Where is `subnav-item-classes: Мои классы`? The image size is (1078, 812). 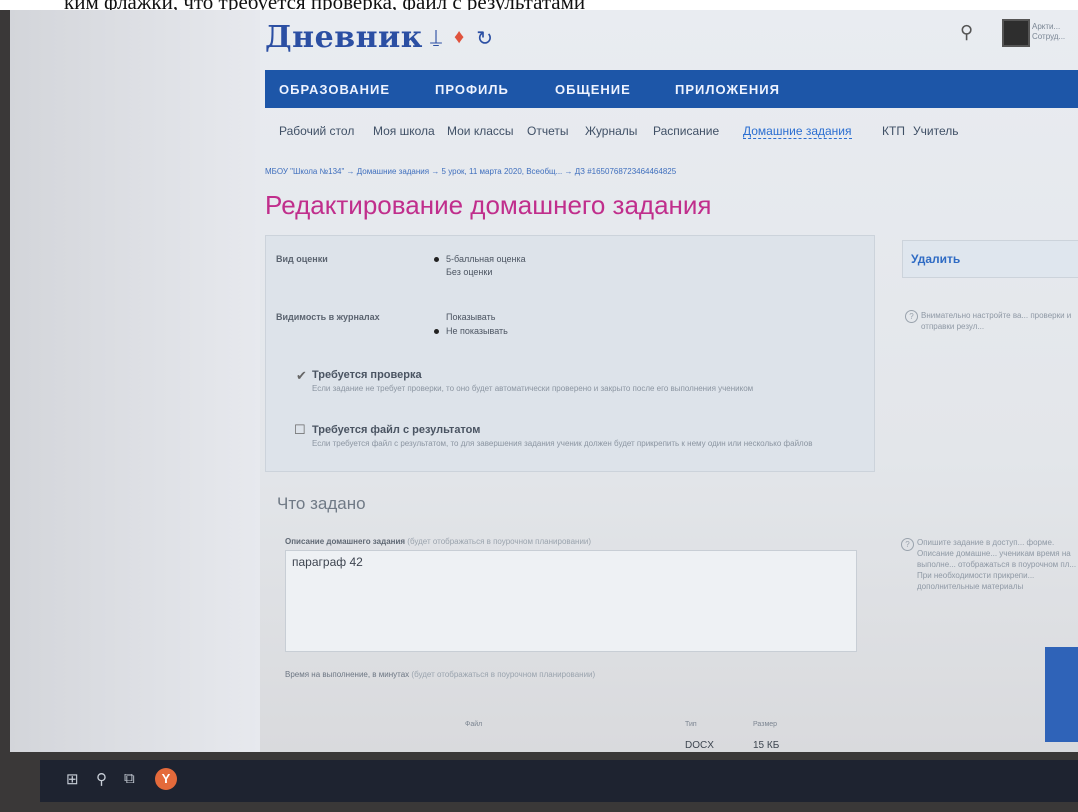
subnav-item-classes: Мои классы is located at coordinates (480, 131).